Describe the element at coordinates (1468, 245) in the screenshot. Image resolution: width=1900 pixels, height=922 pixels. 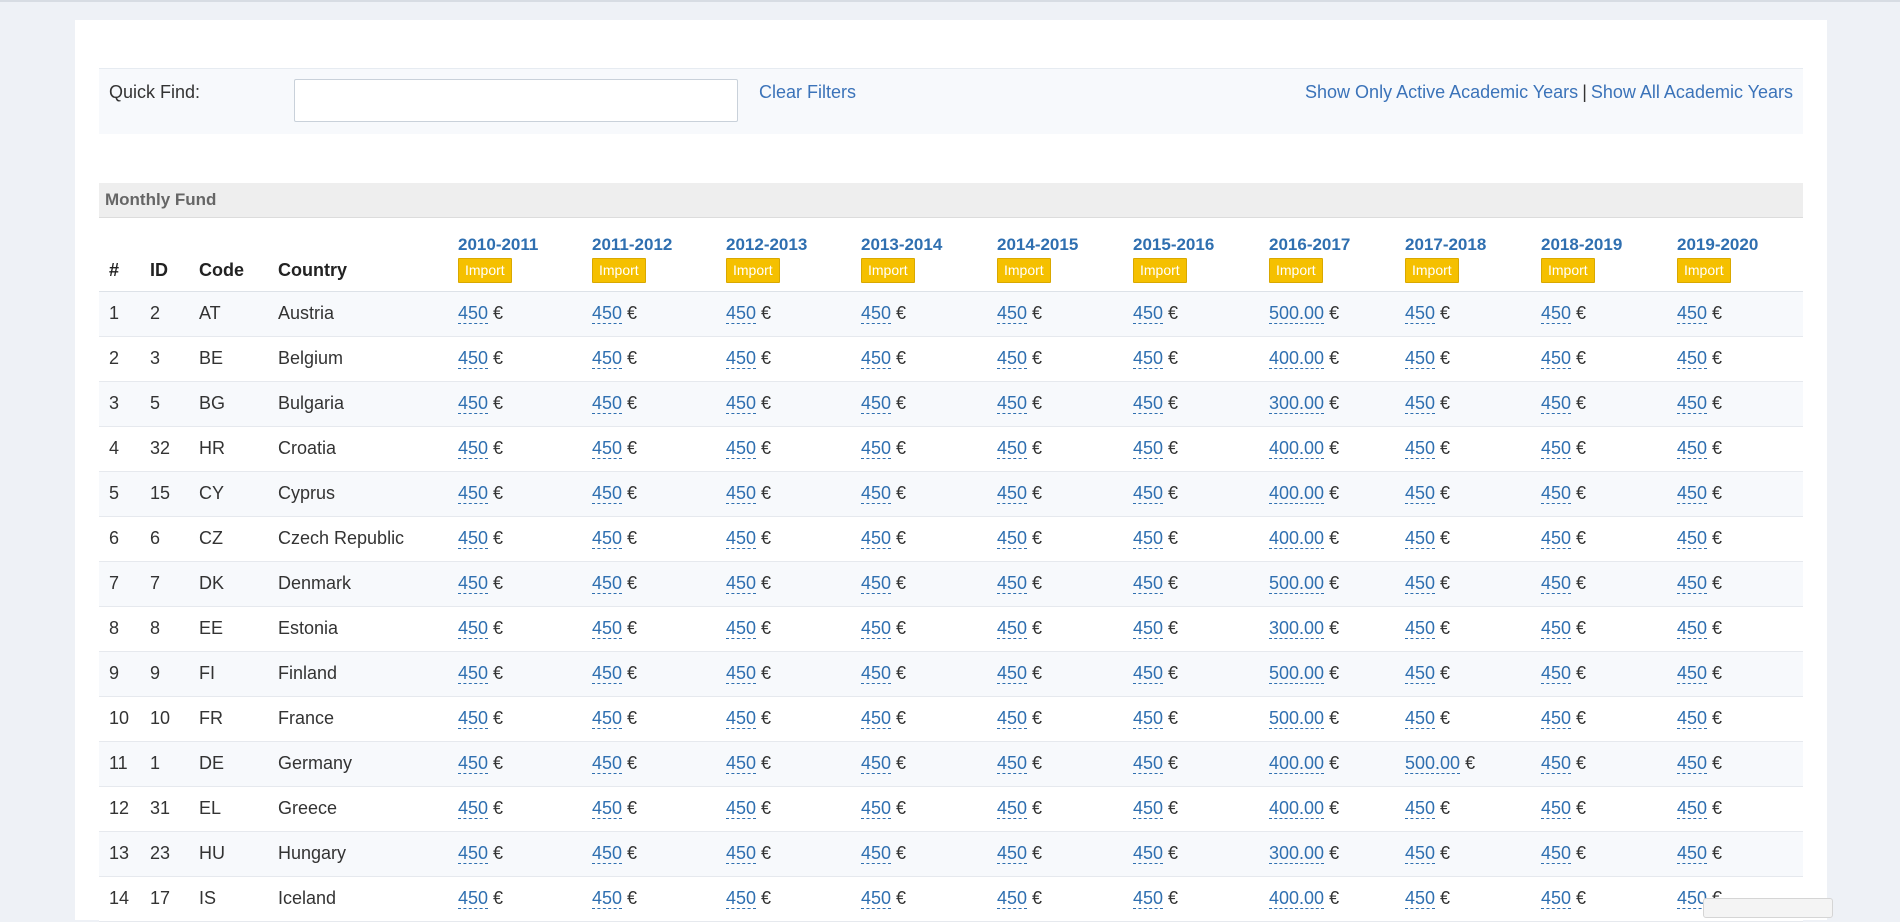
I see `year-label: 2017-2018` at that location.